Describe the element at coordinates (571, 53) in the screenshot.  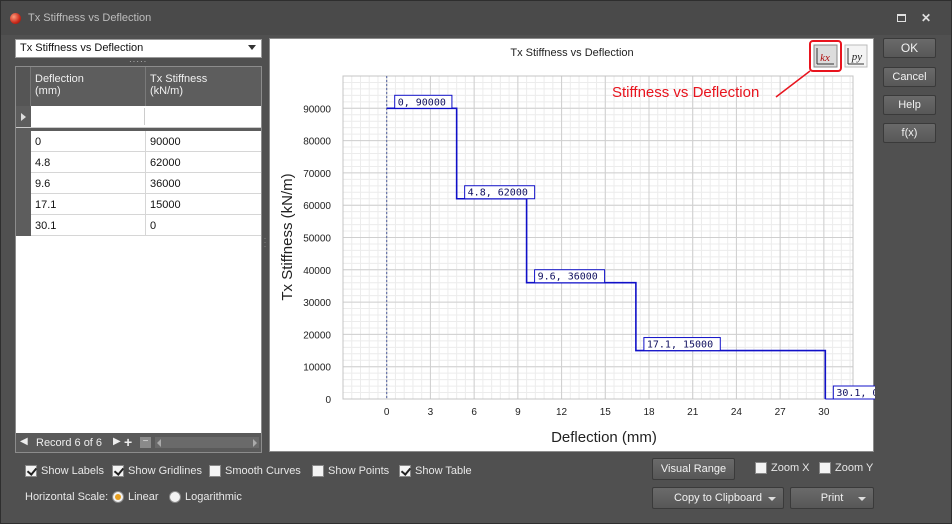
I see `chart-title: Tx Stiffness vs Deflection` at that location.